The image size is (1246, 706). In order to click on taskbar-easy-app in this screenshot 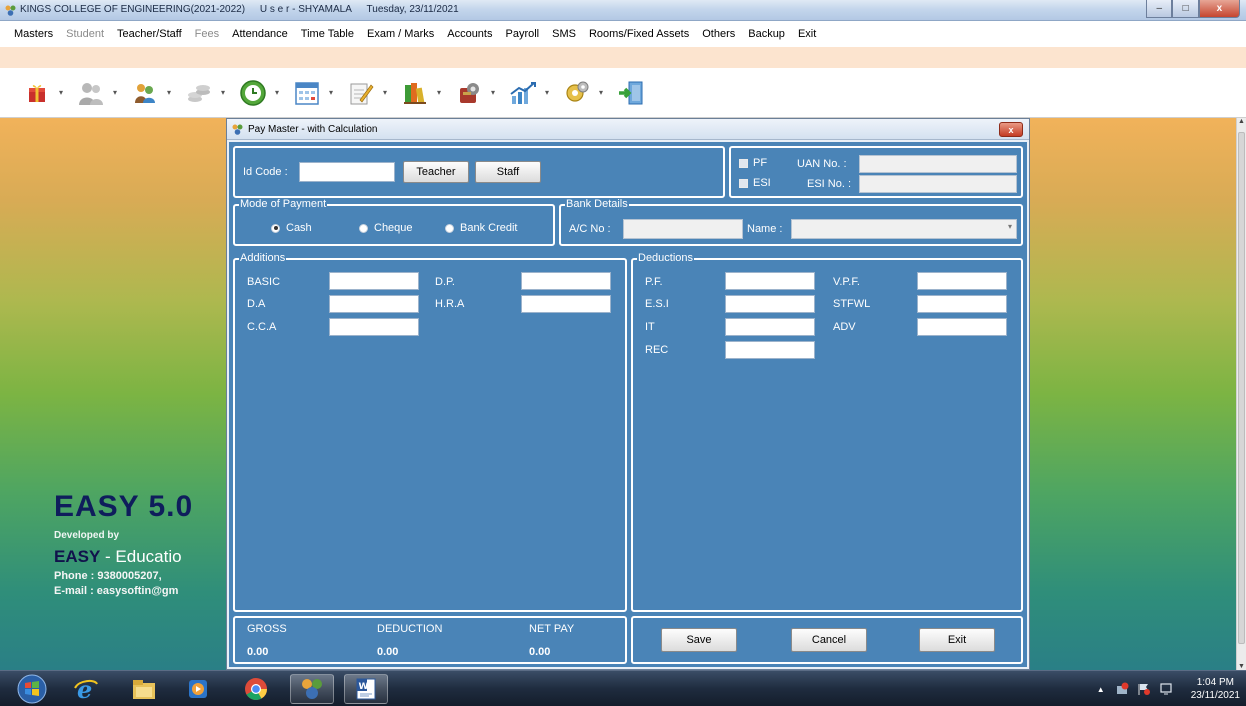, I will do `click(312, 689)`.